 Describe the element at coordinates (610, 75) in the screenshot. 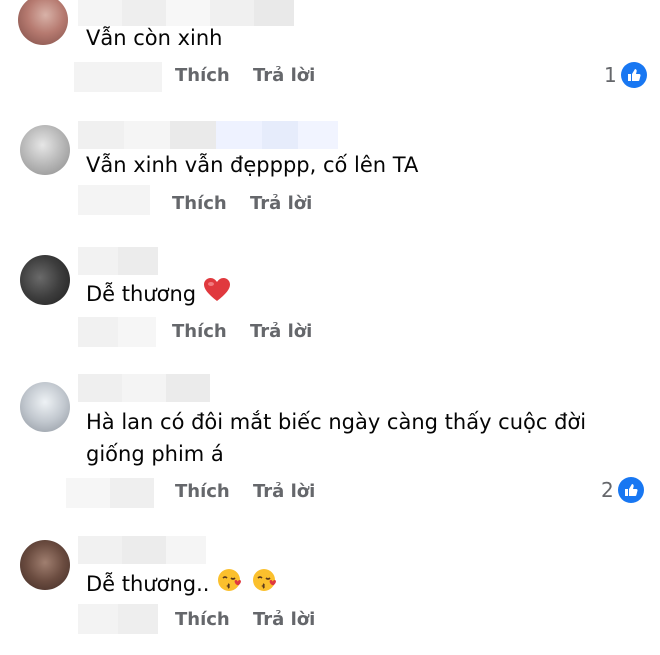

I see `reaction-count-number: 1` at that location.